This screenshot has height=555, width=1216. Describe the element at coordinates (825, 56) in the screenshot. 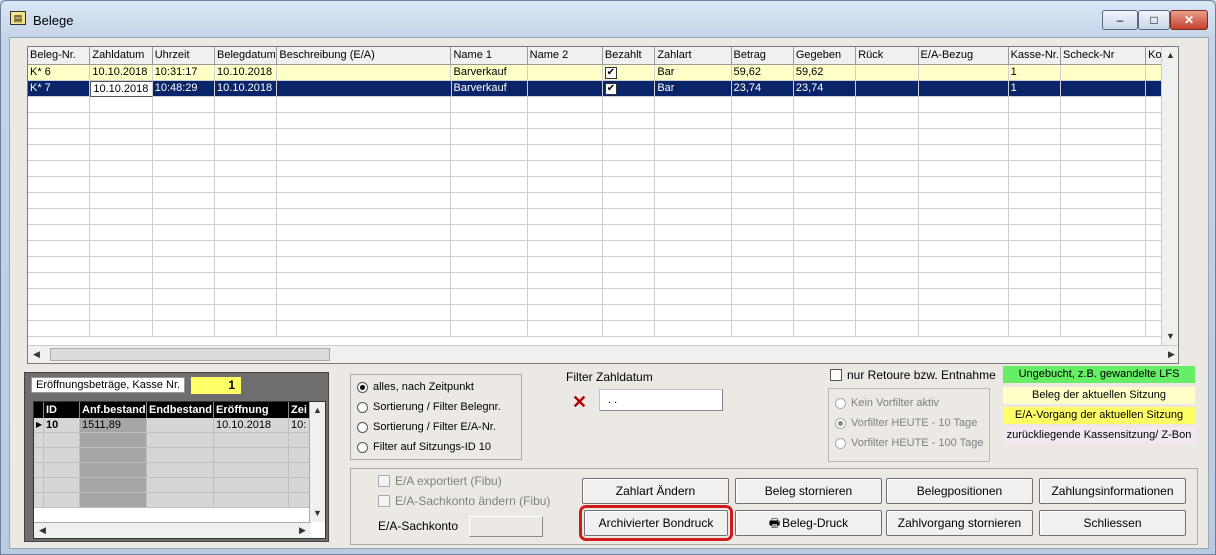

I see `col-header: Gegeben` at that location.